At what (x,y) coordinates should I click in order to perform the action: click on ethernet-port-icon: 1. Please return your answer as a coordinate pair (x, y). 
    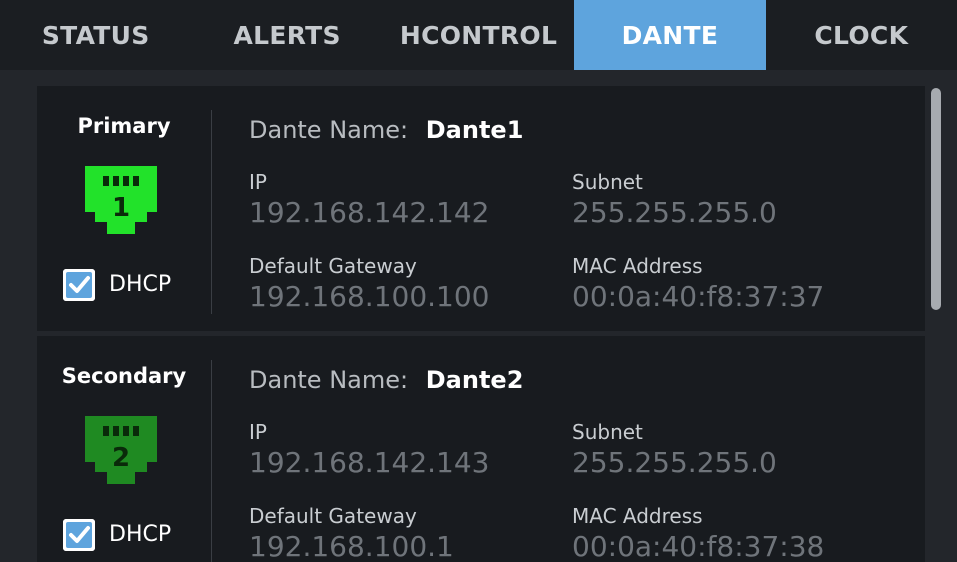
    Looking at the image, I should click on (121, 200).